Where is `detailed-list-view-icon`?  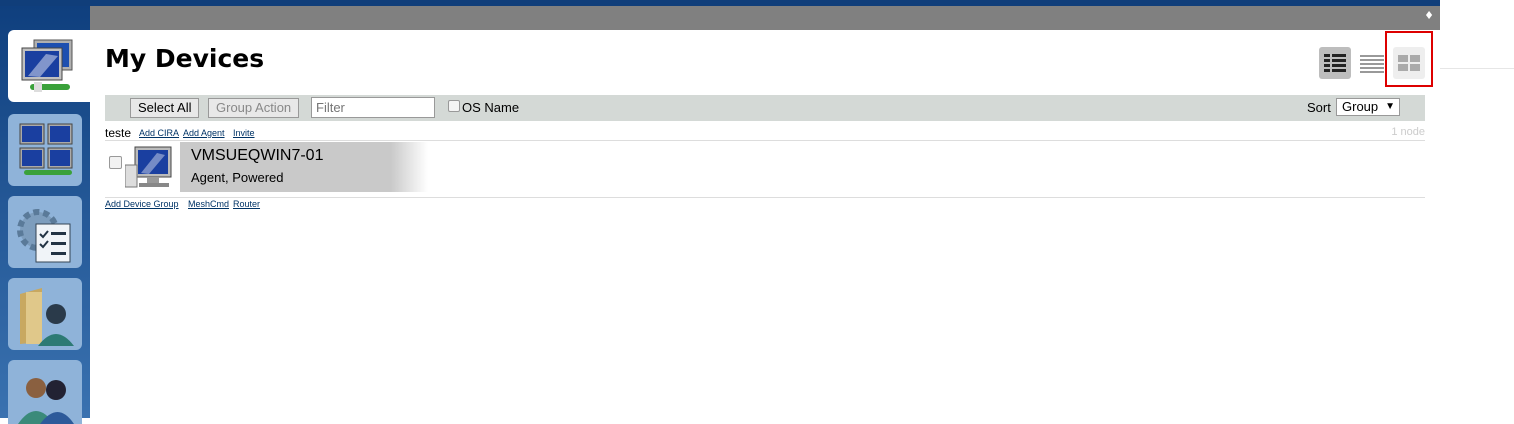 detailed-list-view-icon is located at coordinates (1335, 63).